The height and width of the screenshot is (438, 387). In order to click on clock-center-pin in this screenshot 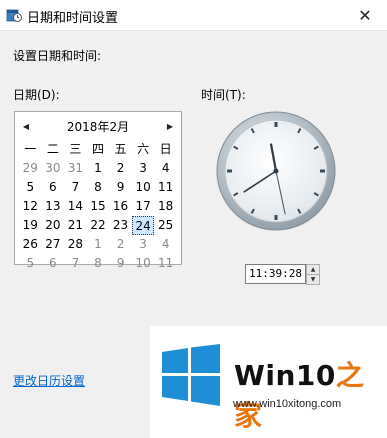, I will do `click(276, 171)`.